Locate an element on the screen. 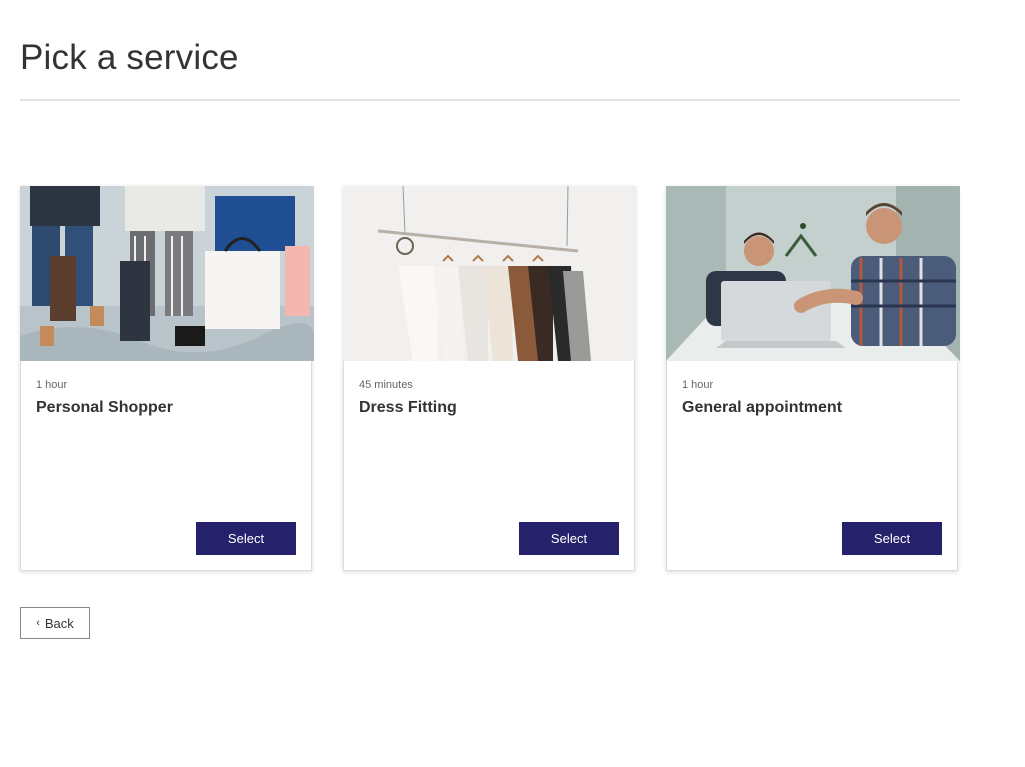 The image size is (1025, 767). service-name: Personal Shopper is located at coordinates (104, 407).